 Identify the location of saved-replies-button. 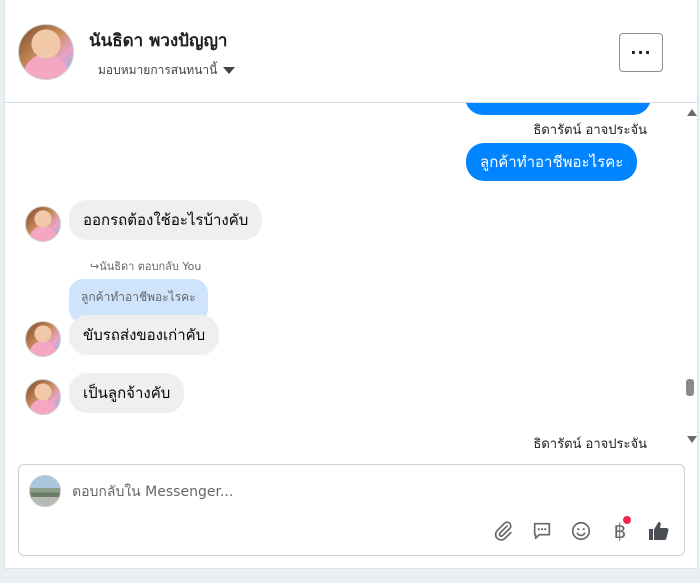
(542, 531).